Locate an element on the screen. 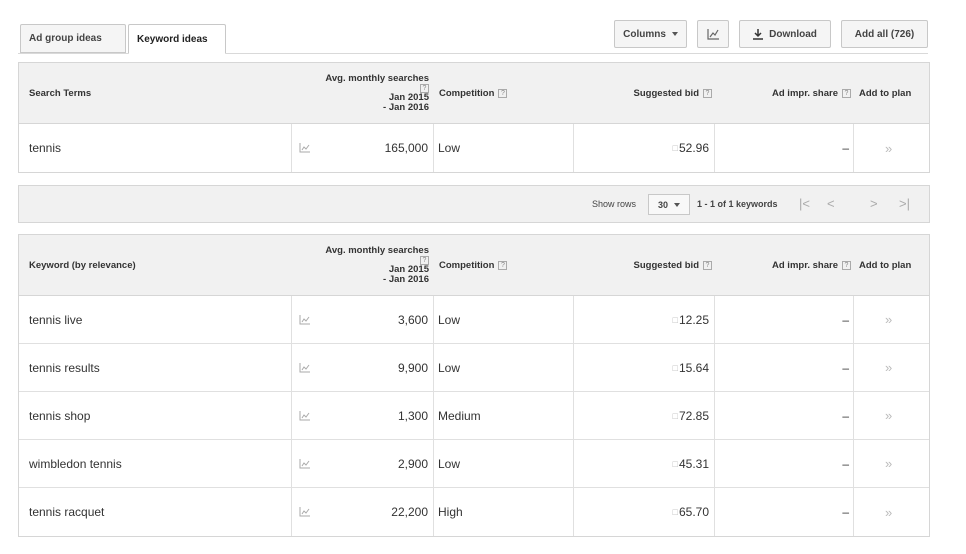  table-row: tennis live 3,600 Low □ 12.25 – » is located at coordinates (474, 320).